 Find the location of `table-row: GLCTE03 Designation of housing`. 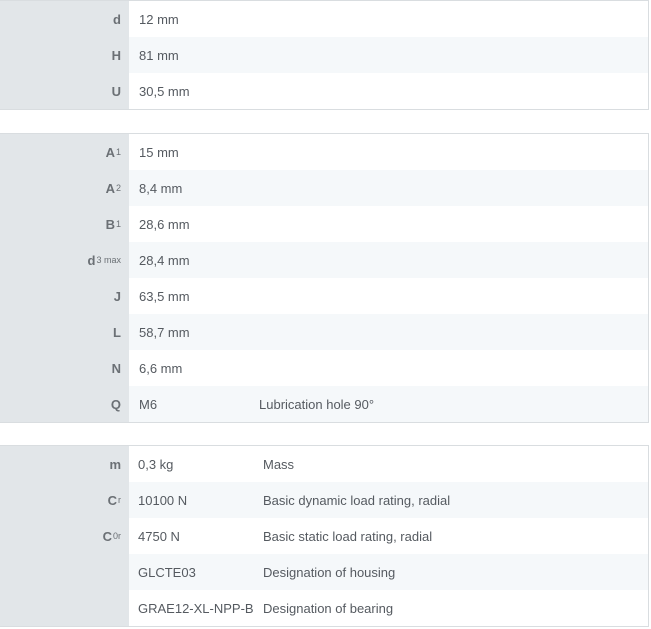

table-row: GLCTE03 Designation of housing is located at coordinates (324, 572).